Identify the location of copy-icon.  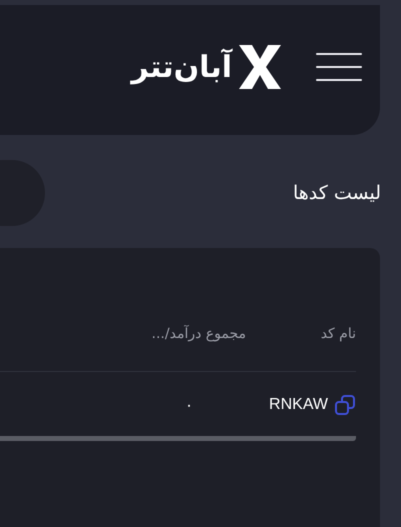
(345, 405).